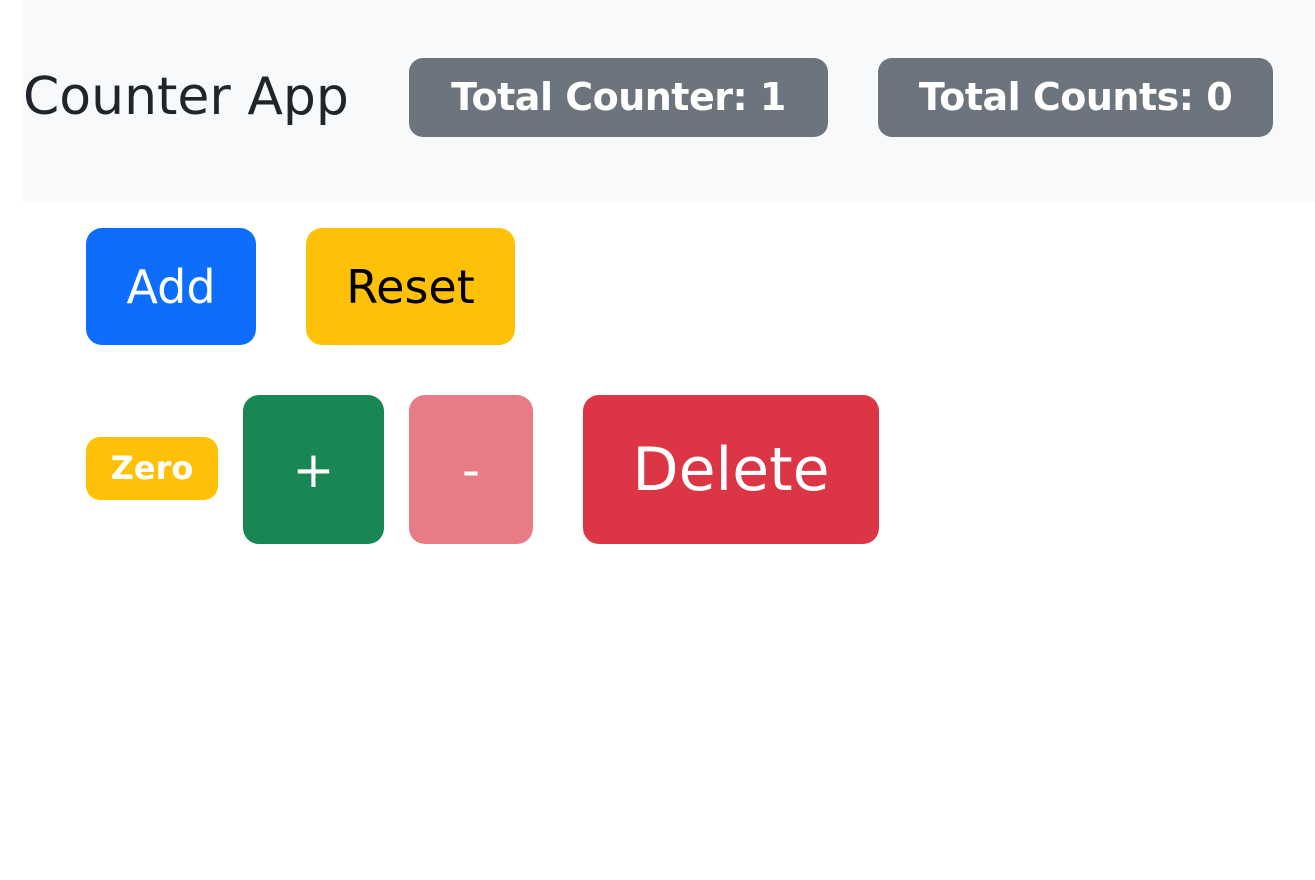 The width and height of the screenshot is (1315, 880). Describe the element at coordinates (1075, 97) in the screenshot. I see `total-counts-badge: Total Counts: 0` at that location.